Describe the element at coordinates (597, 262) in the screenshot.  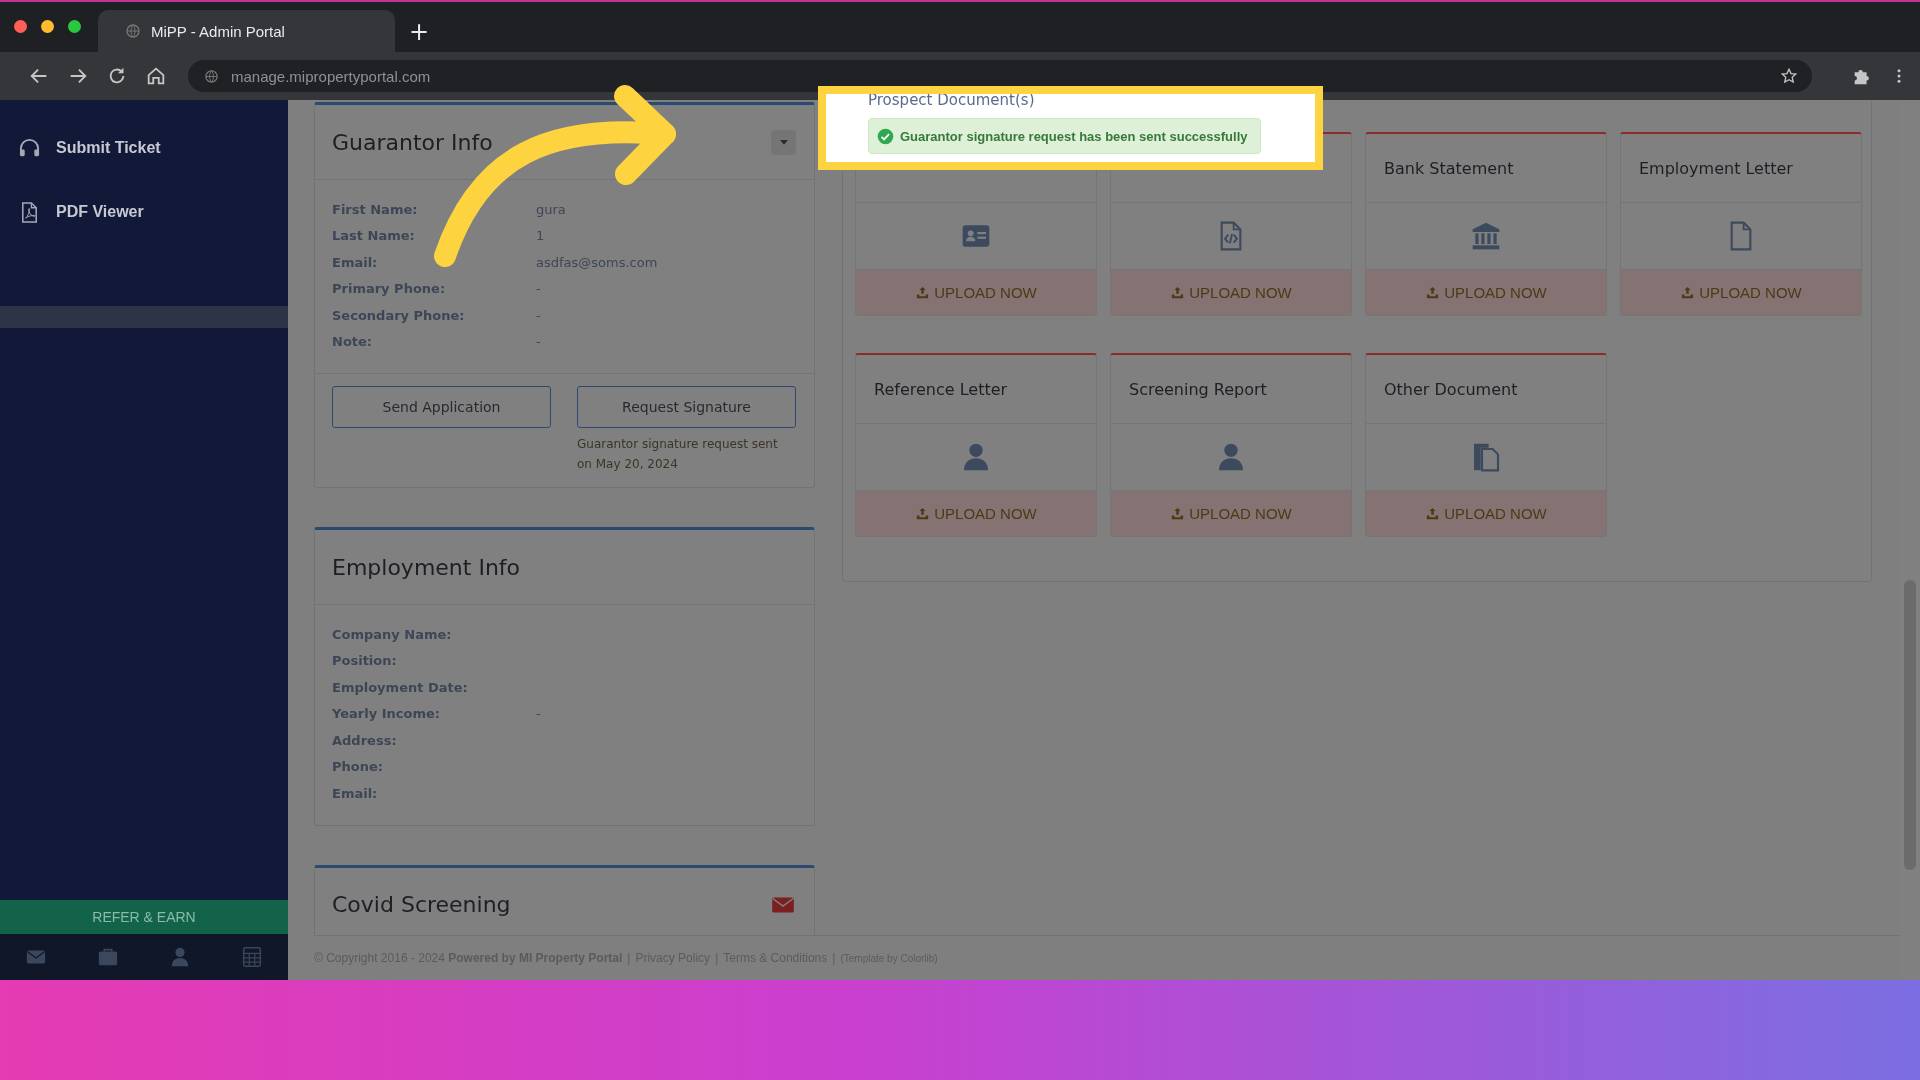
I see `field-value: asdfas@soms.com` at that location.